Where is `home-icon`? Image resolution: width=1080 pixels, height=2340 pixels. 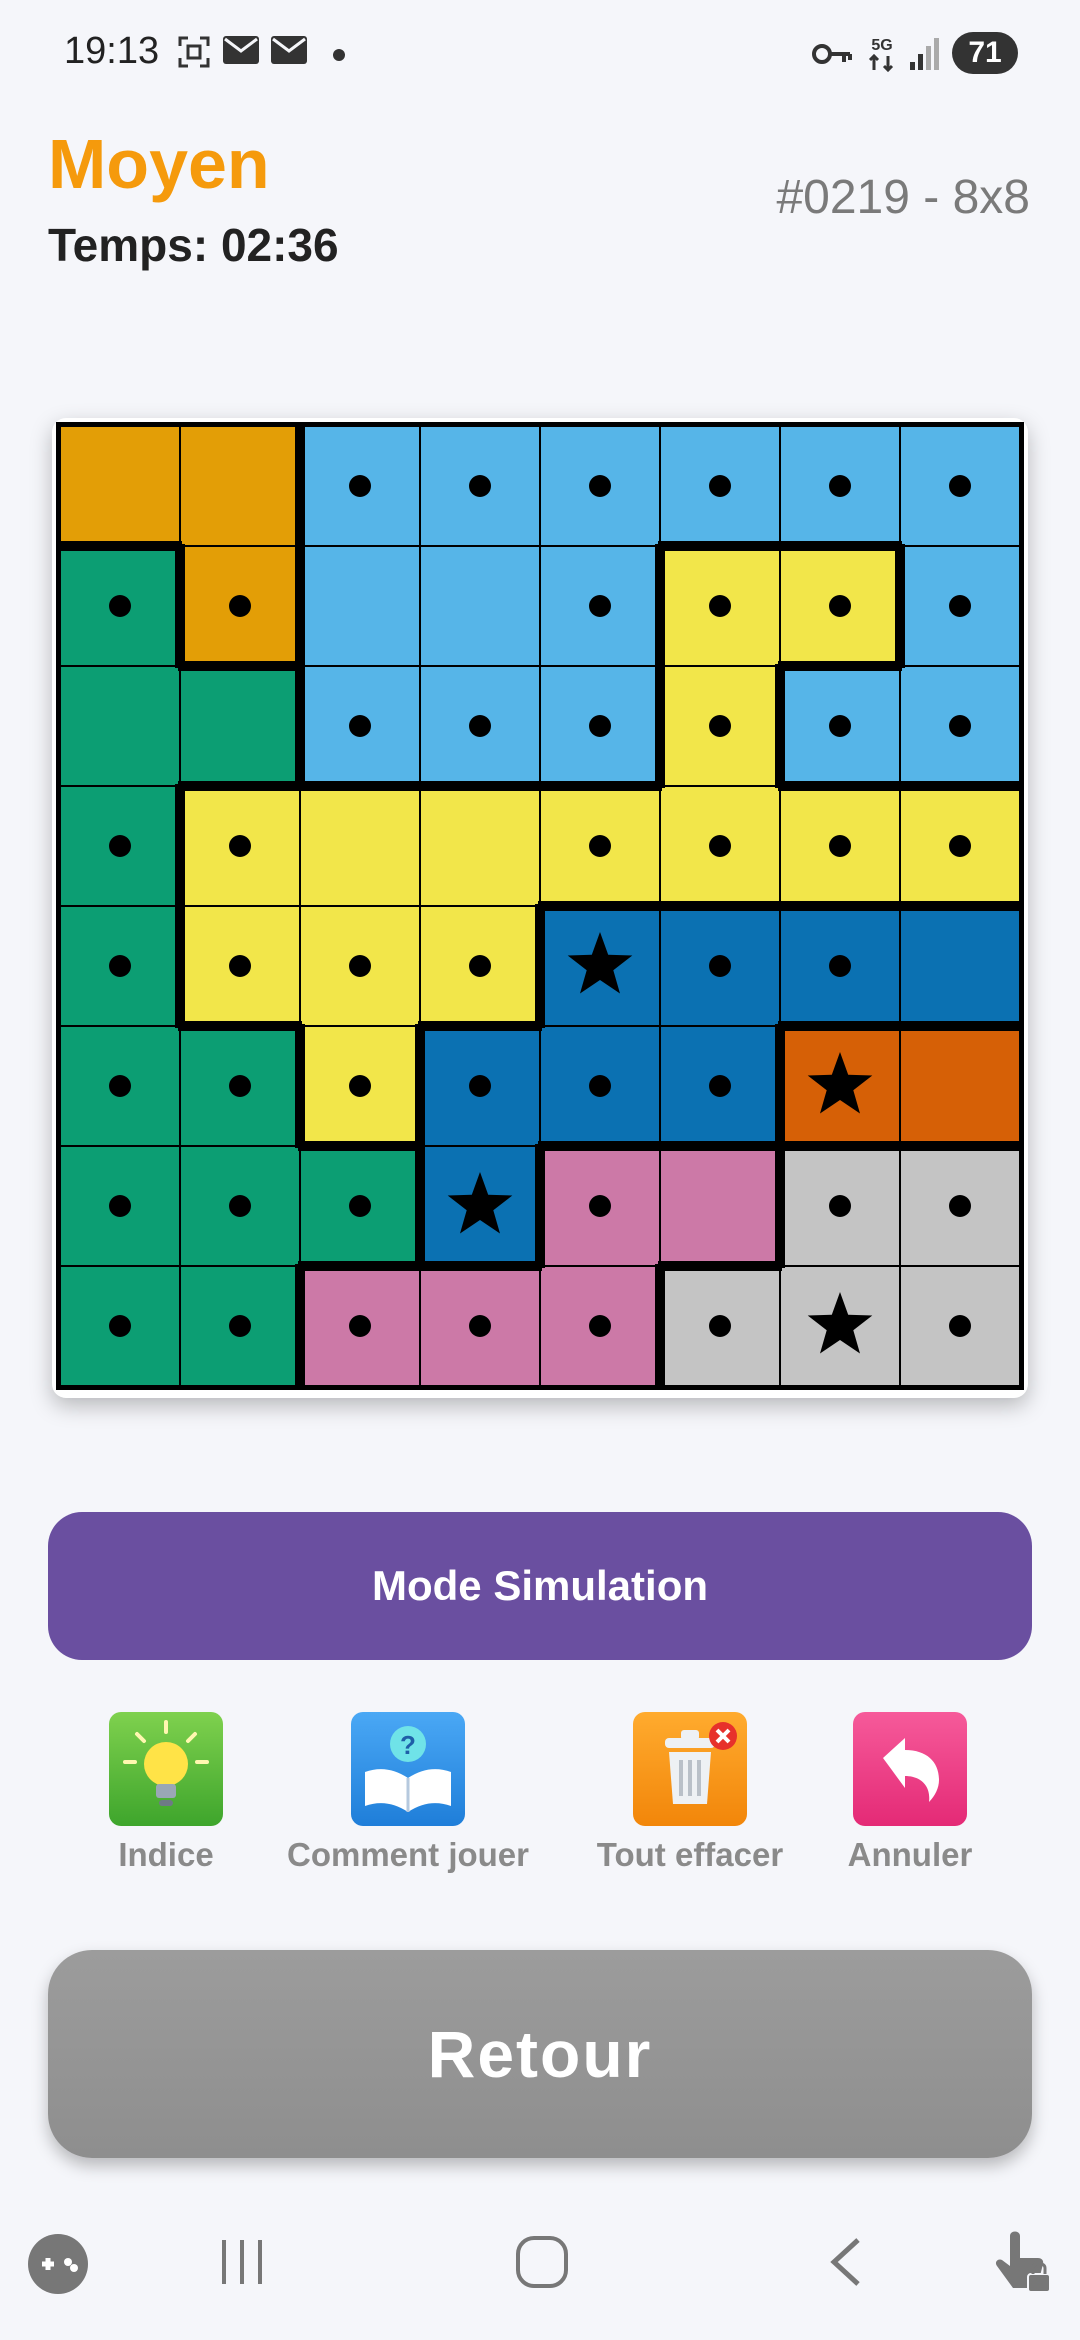 home-icon is located at coordinates (542, 2262).